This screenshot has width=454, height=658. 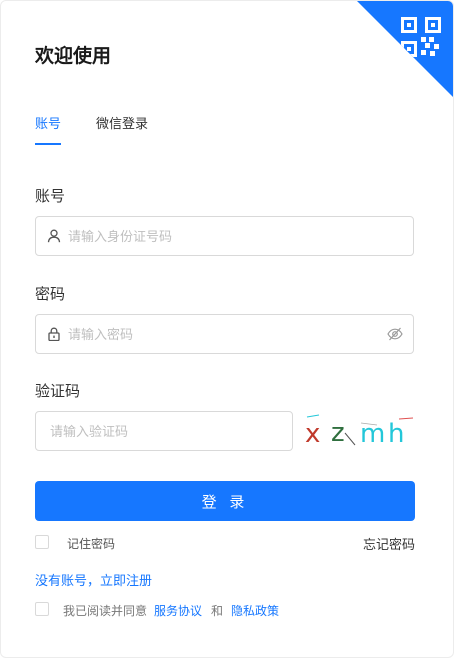 I want to click on captcha-char: h, so click(x=396, y=434).